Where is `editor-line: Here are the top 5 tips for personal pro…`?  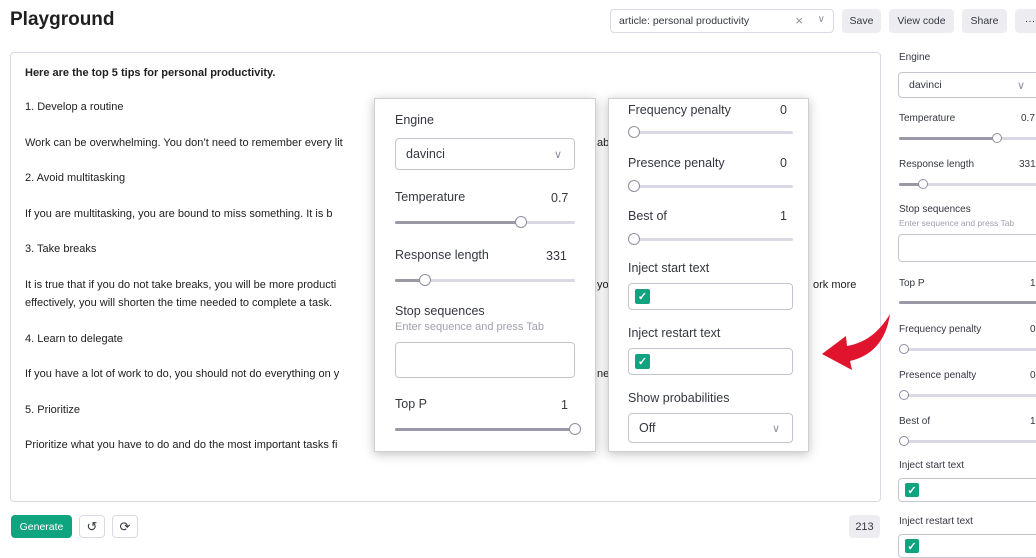 editor-line: Here are the top 5 tips for personal pro… is located at coordinates (150, 73).